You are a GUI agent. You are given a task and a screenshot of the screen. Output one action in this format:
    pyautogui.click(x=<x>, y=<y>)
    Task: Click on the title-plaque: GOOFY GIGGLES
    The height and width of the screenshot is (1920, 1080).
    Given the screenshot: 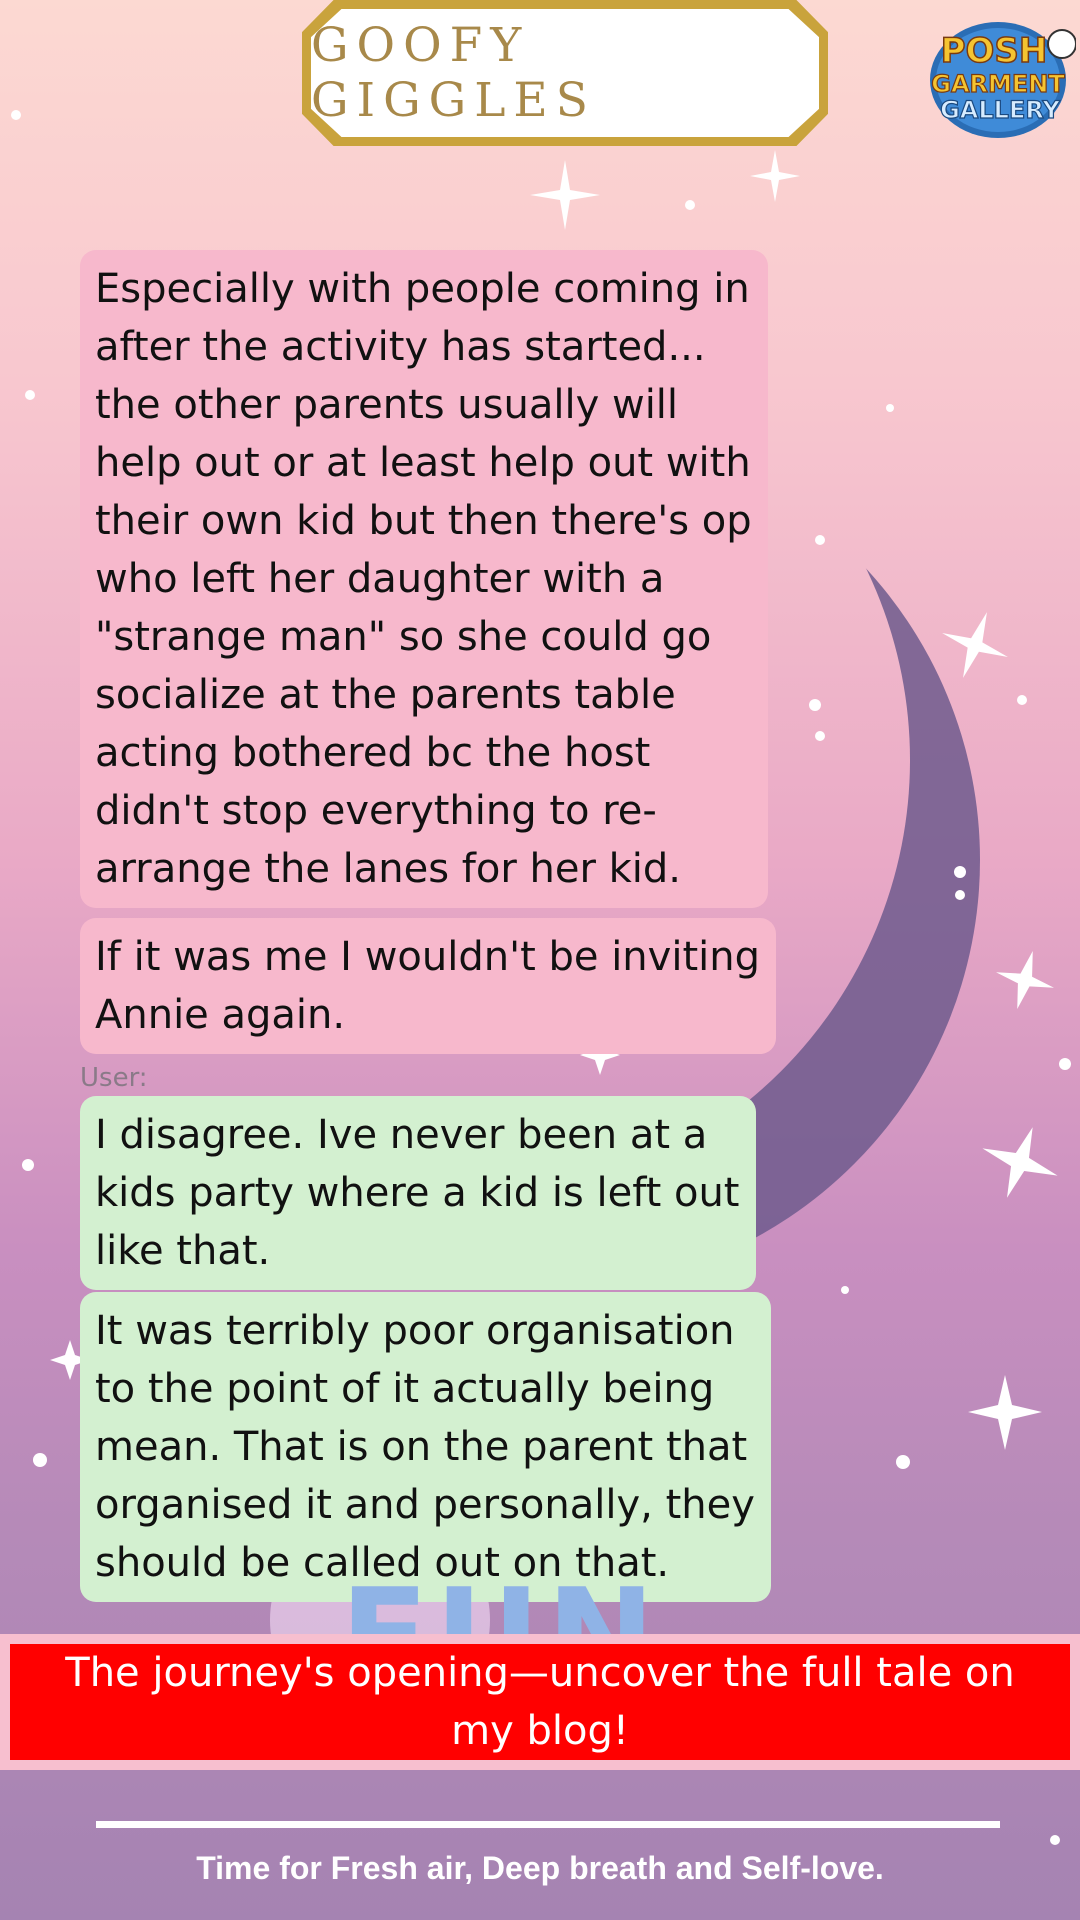 What is the action you would take?
    pyautogui.click(x=565, y=73)
    